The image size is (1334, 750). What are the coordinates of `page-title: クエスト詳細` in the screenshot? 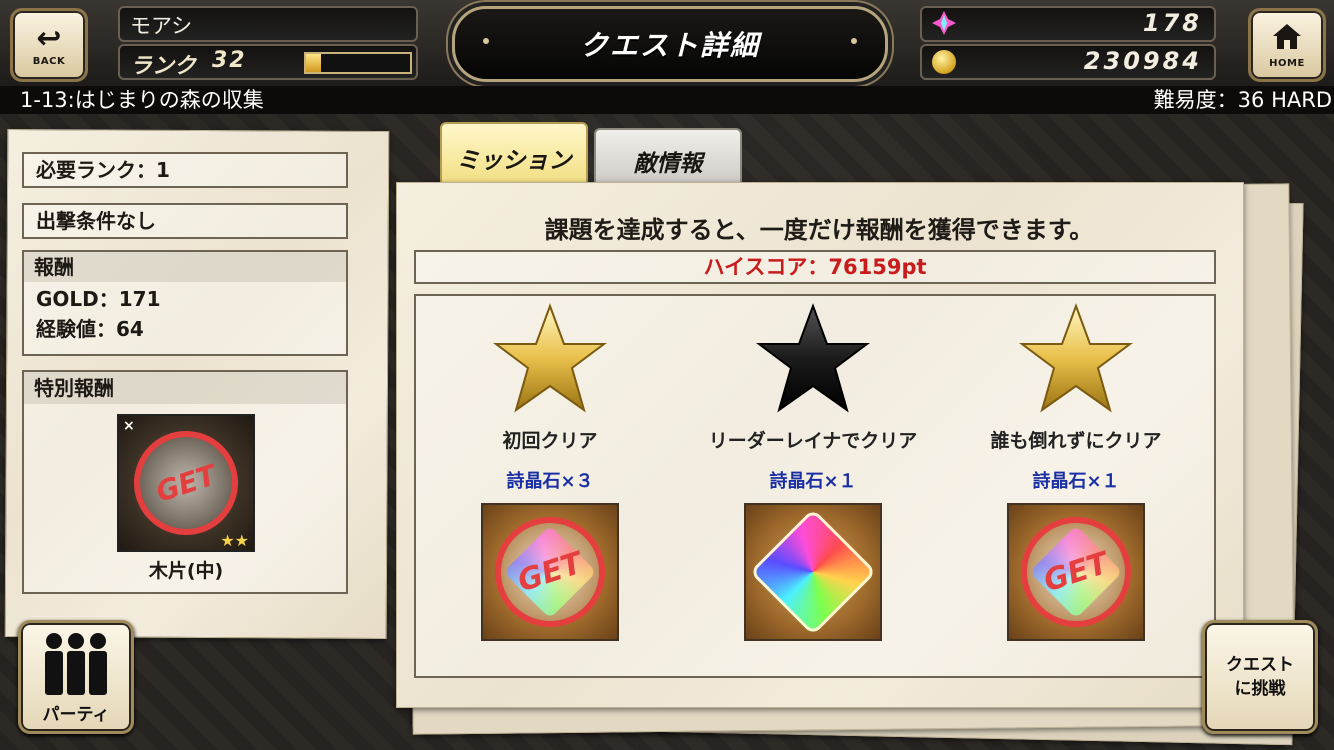 It's located at (669, 45).